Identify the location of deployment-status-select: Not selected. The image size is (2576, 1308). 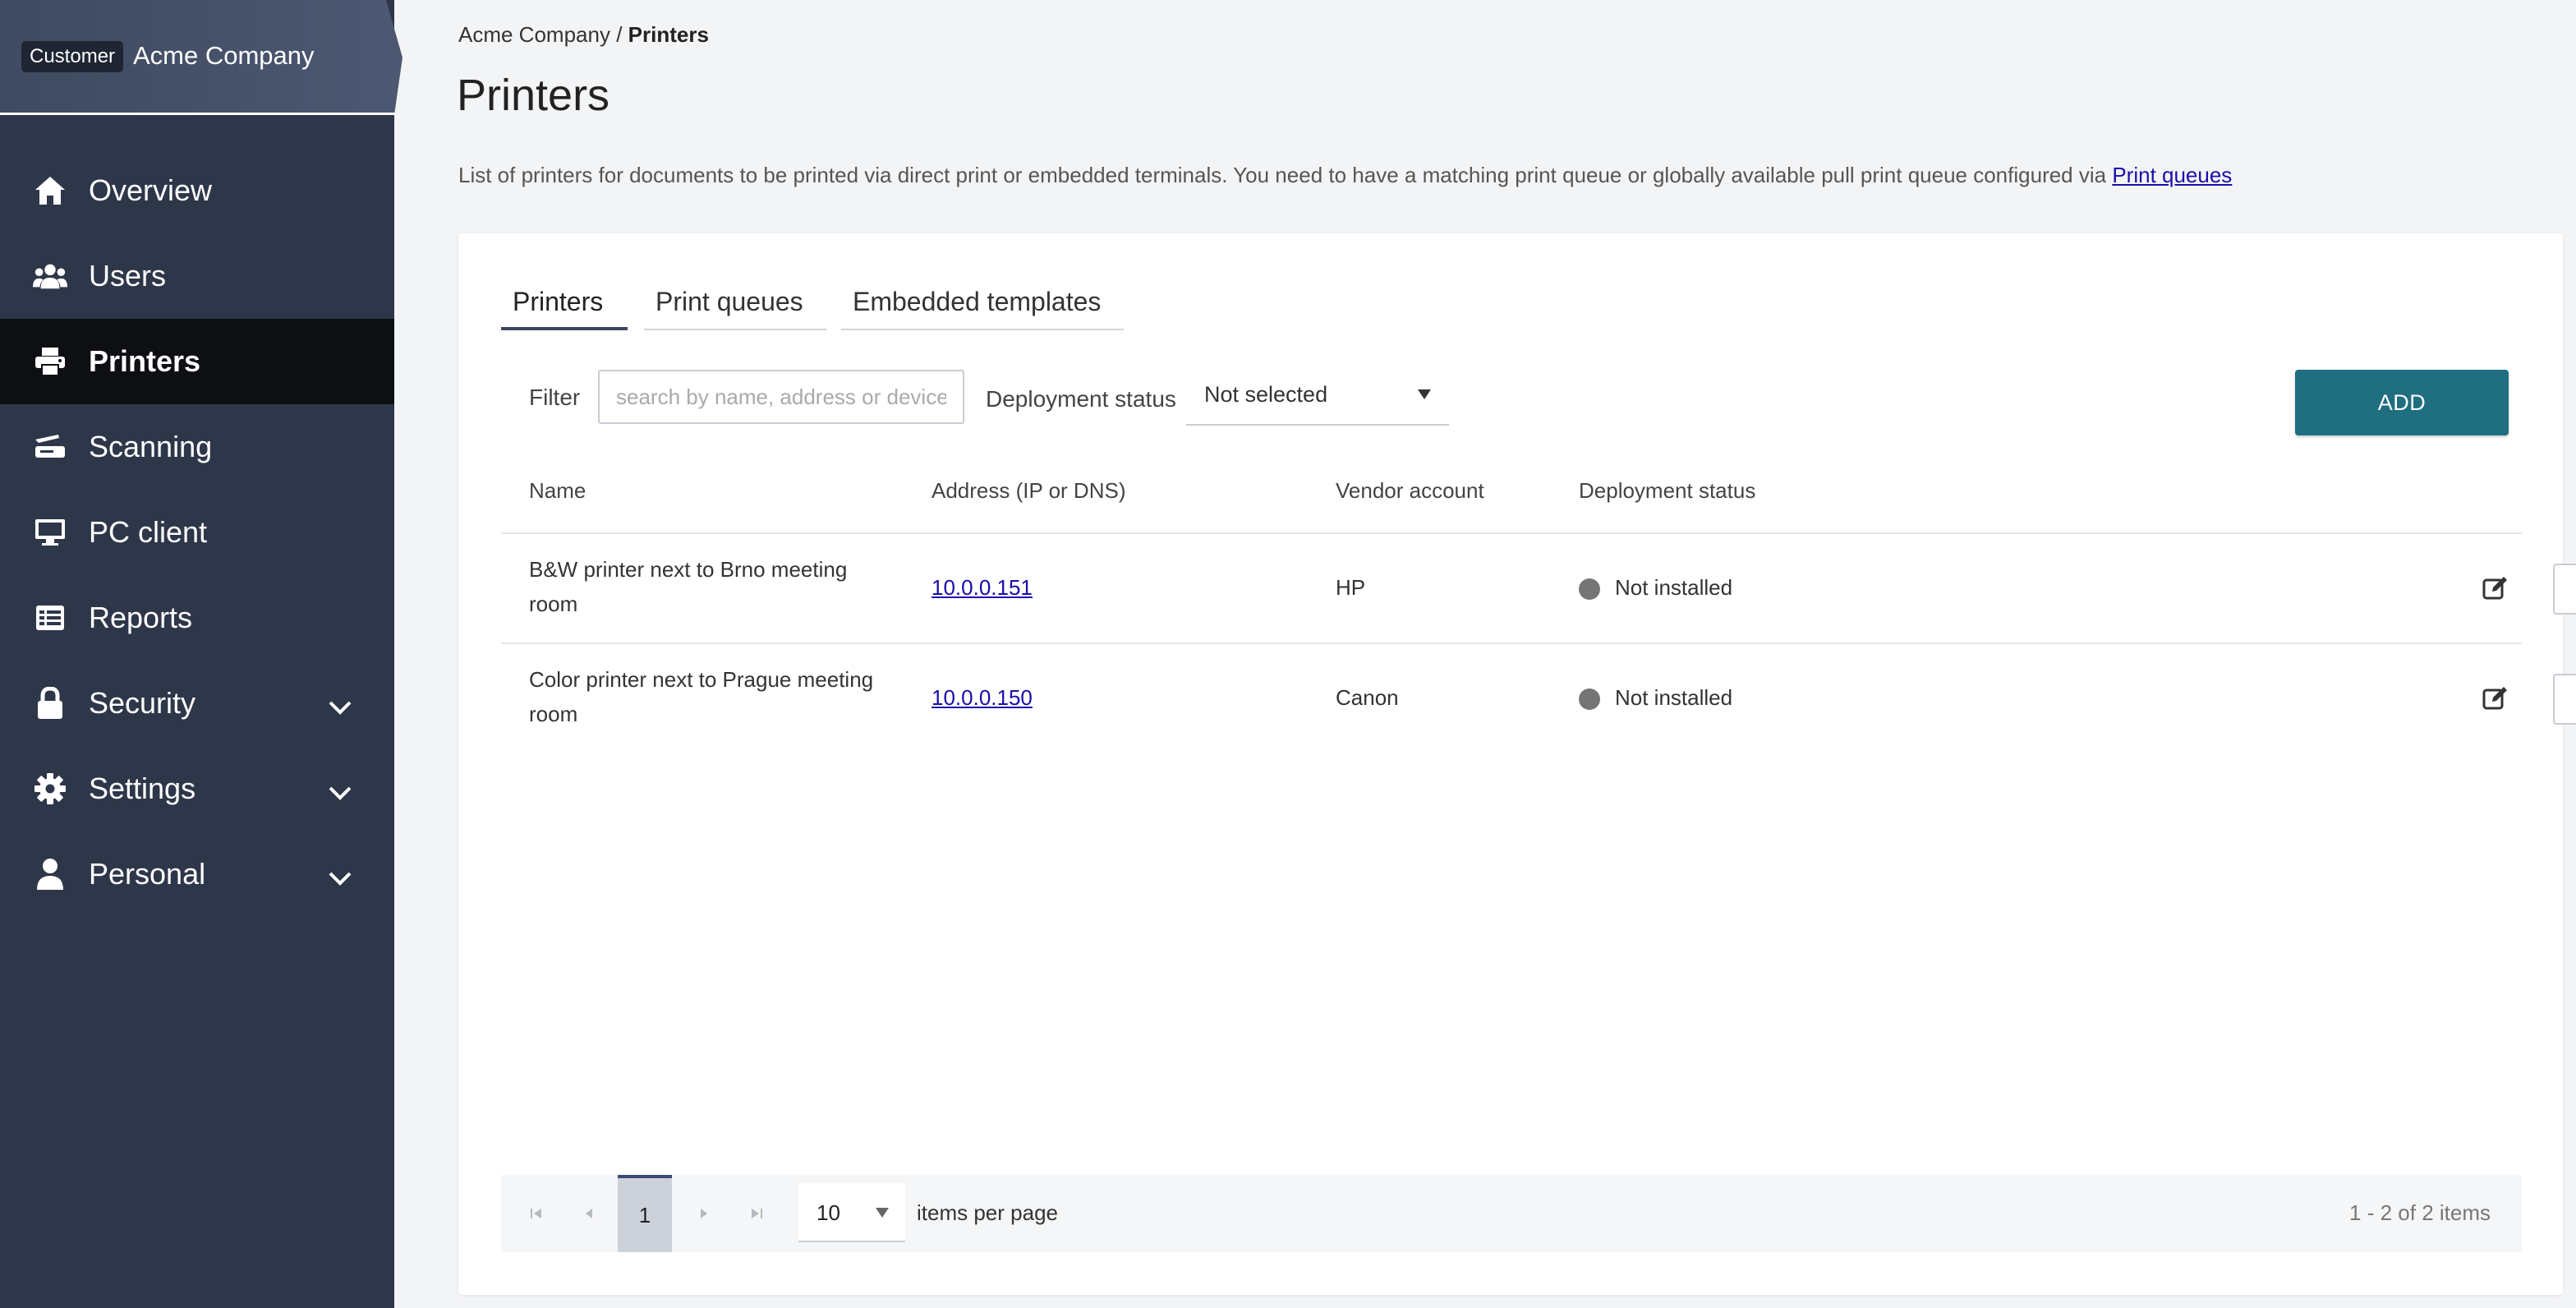
(1317, 394).